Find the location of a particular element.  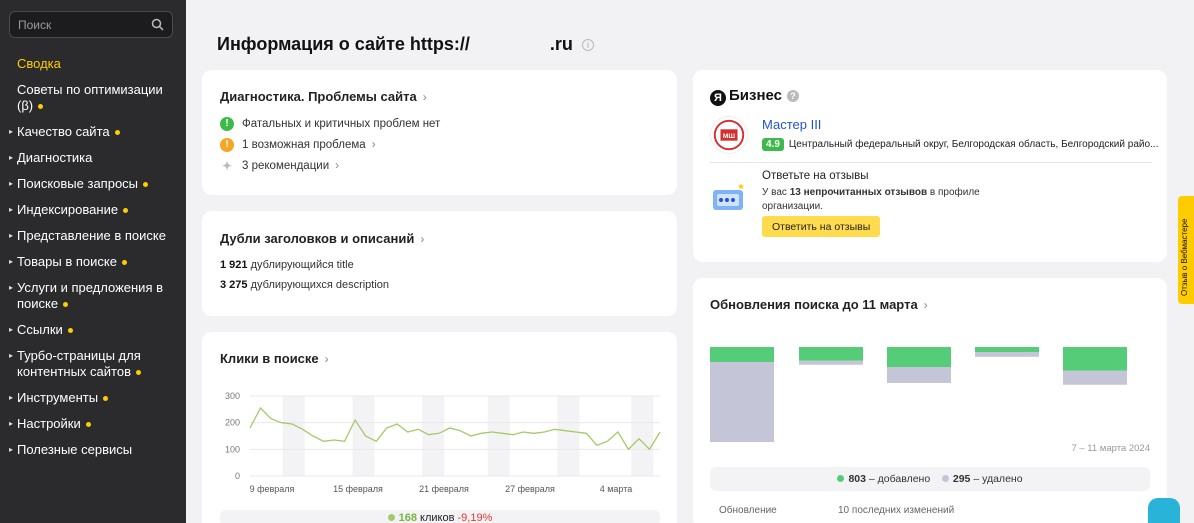

chat-icon is located at coordinates (1164, 510).